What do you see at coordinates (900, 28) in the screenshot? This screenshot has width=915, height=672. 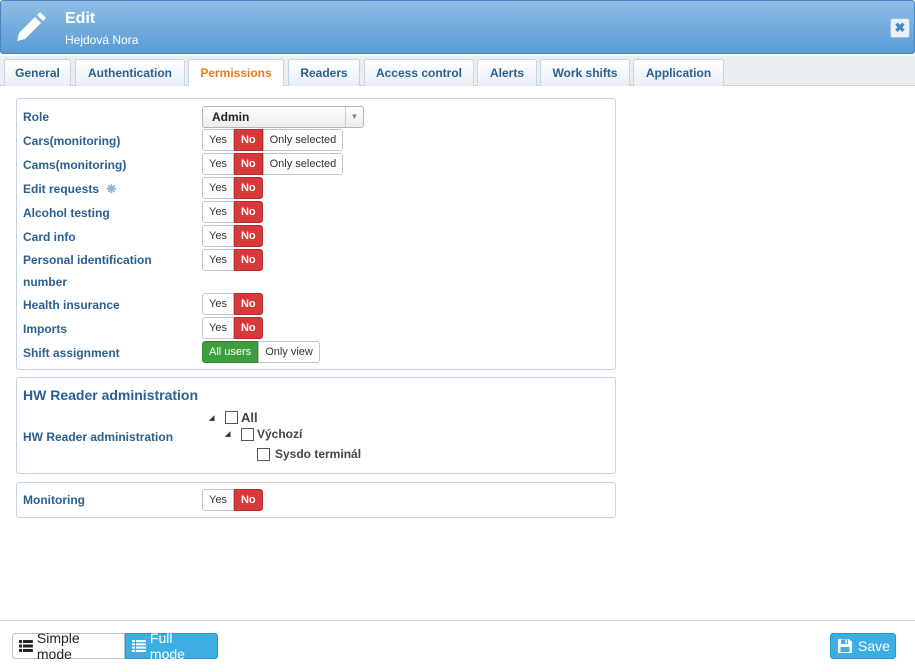 I see `close-icon: ✖` at bounding box center [900, 28].